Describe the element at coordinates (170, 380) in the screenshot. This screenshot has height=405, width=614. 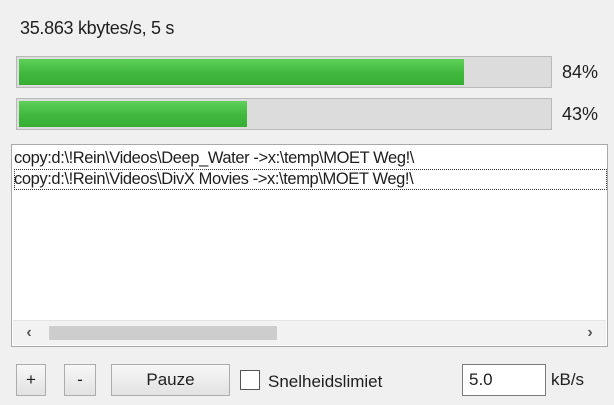
I see `pause-button: Pauze` at that location.